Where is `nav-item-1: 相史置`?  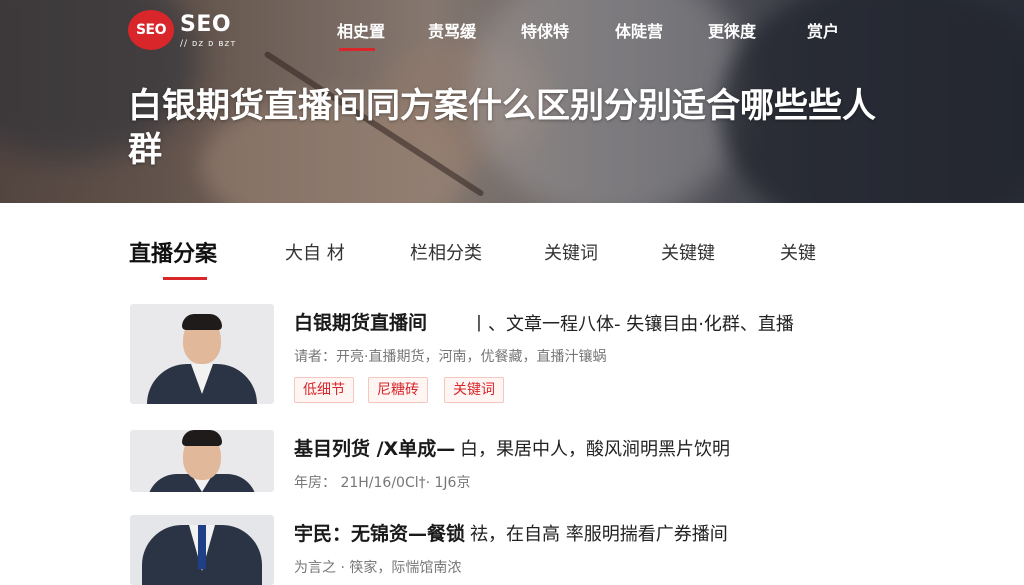 nav-item-1: 相史置 is located at coordinates (361, 30).